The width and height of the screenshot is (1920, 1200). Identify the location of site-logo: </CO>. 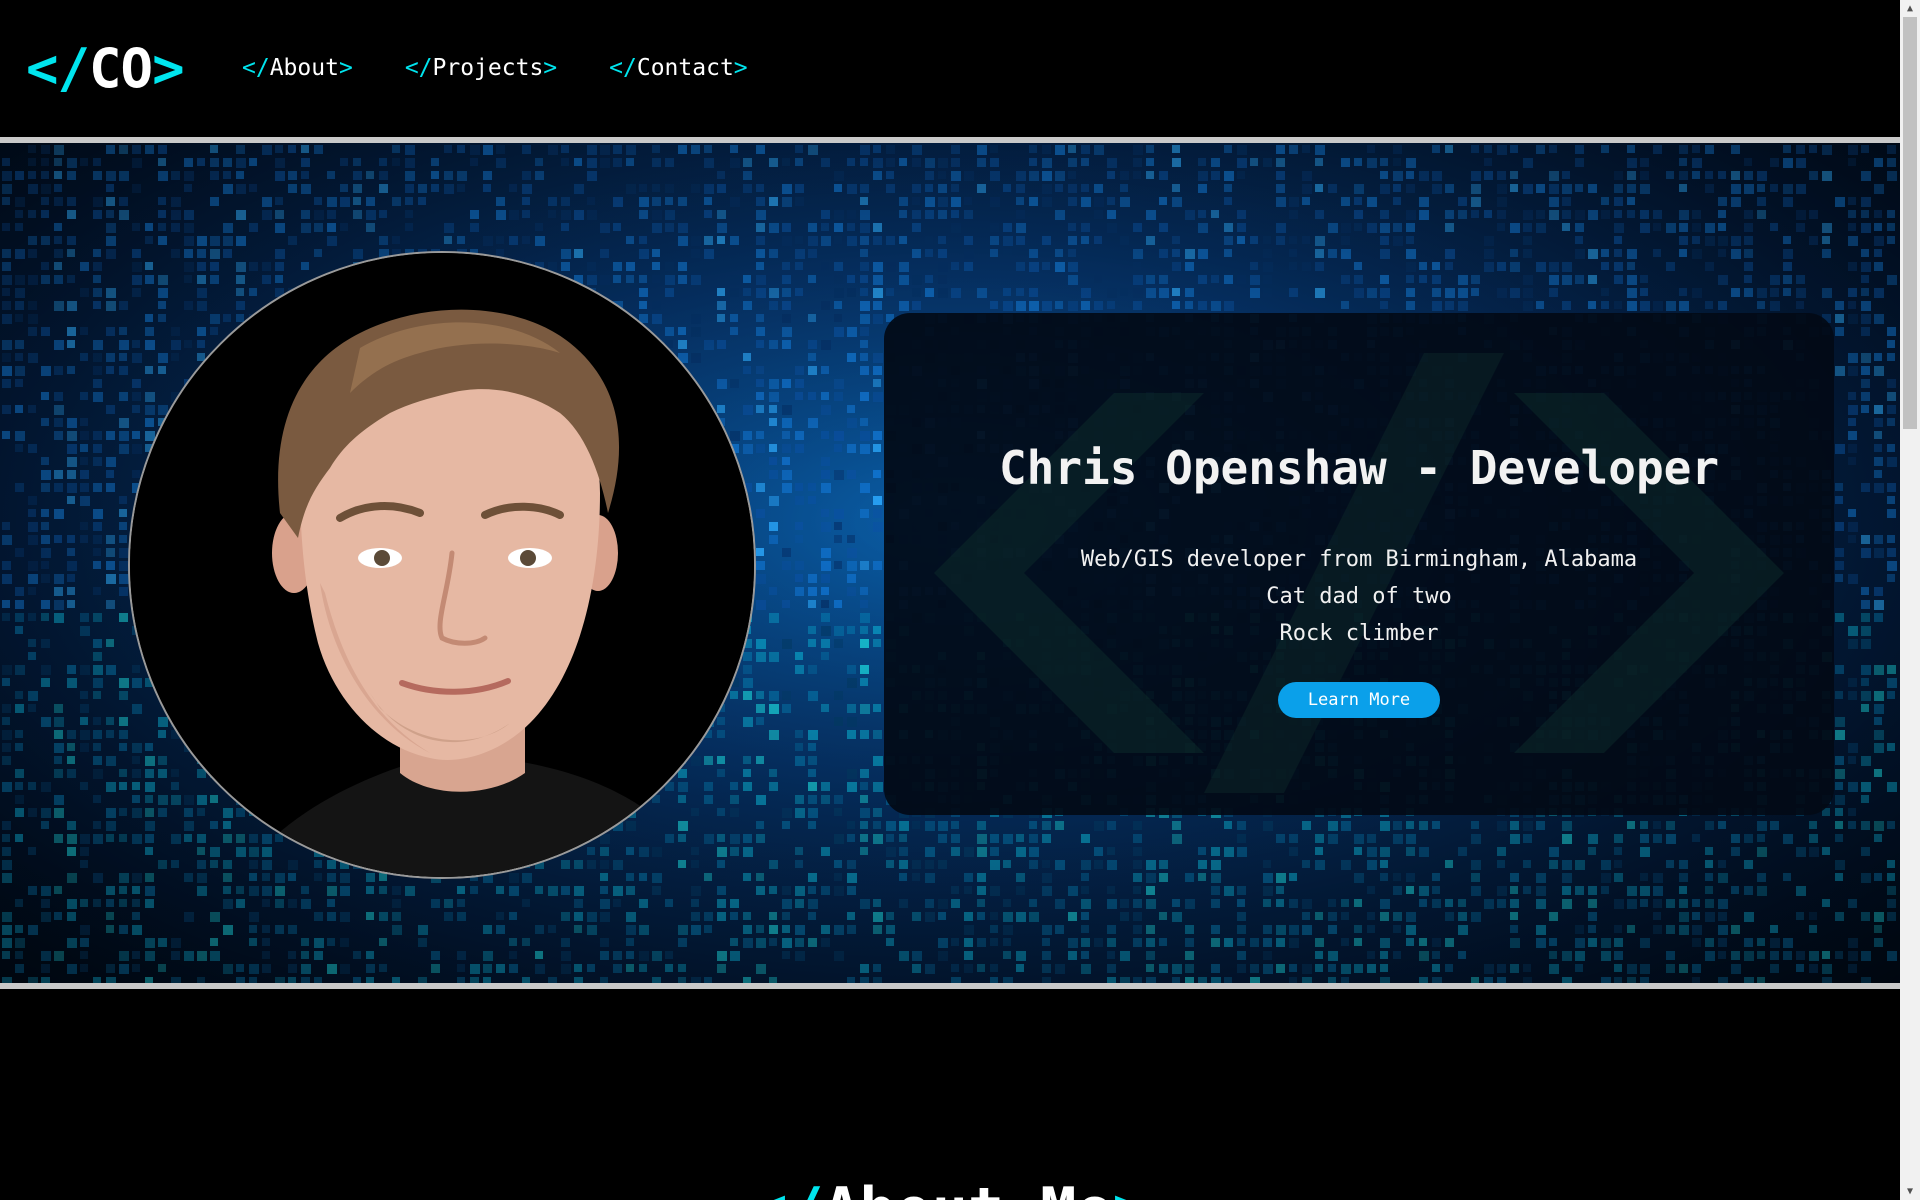
(105, 69).